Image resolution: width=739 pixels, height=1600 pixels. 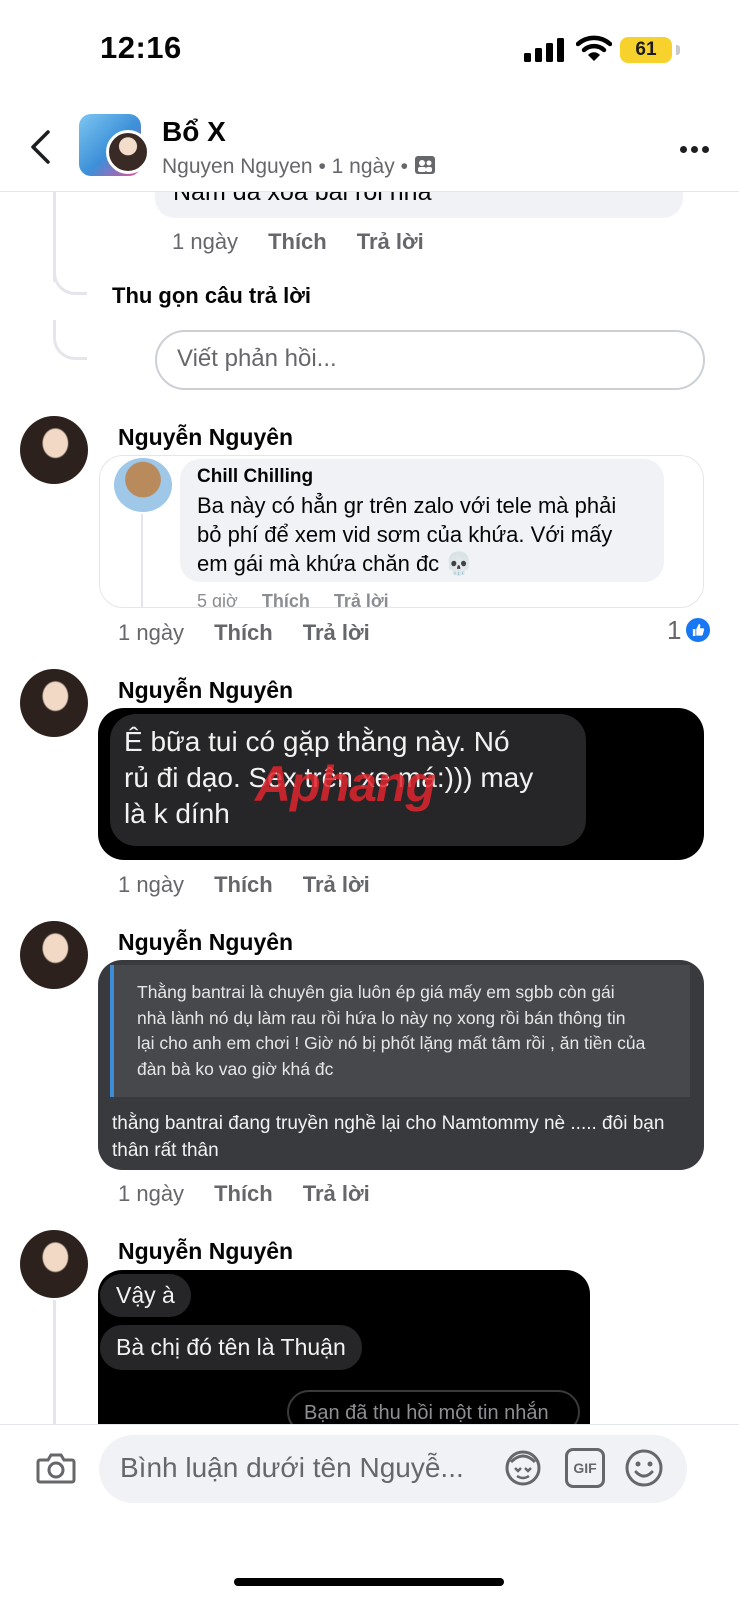 I want to click on status-time: 12:16, so click(x=141, y=47).